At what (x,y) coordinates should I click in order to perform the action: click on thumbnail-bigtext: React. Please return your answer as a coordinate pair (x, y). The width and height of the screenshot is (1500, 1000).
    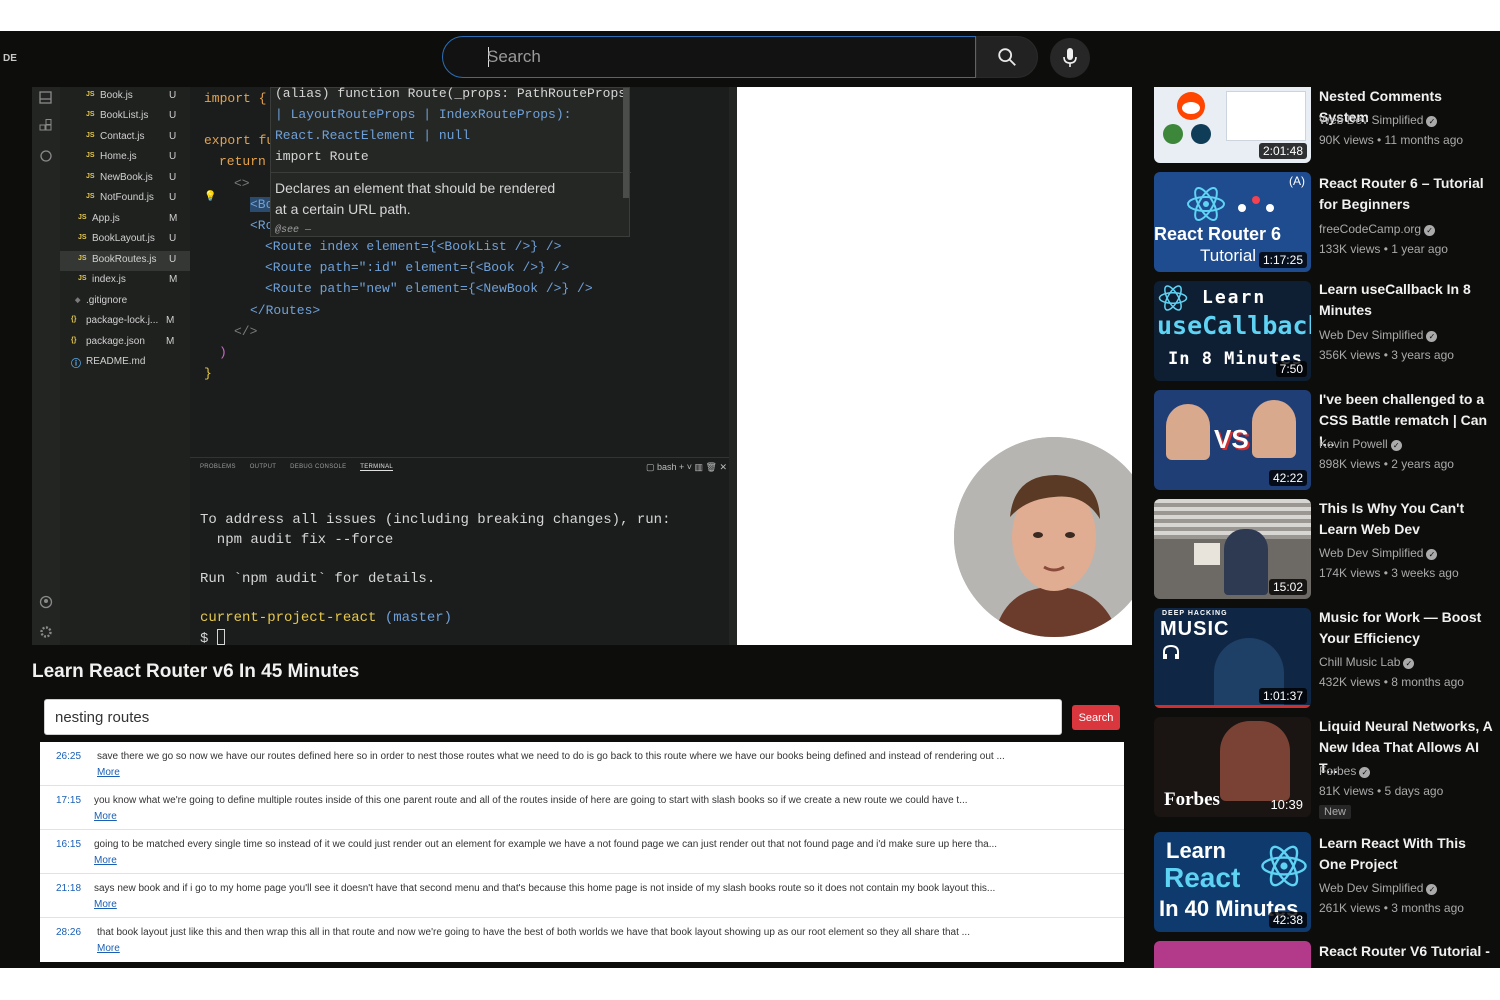
    Looking at the image, I should click on (1202, 877).